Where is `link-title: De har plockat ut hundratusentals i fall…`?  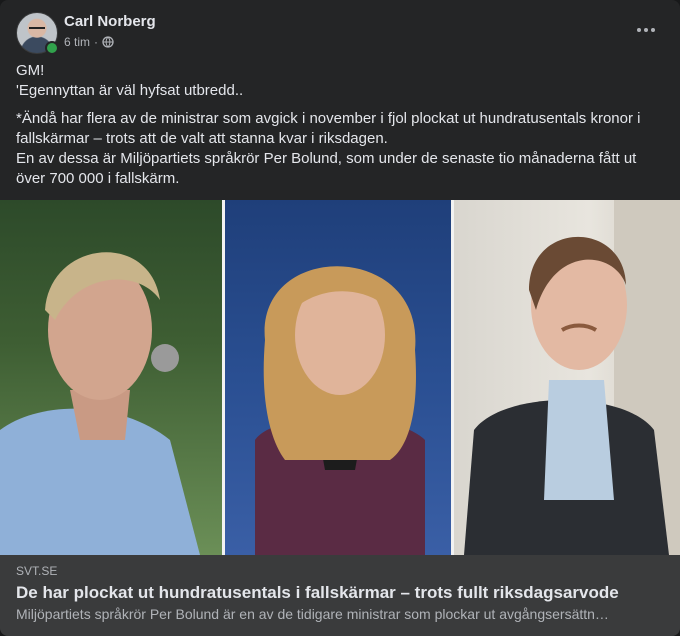 link-title: De har plockat ut hundratusentals i fall… is located at coordinates (340, 593).